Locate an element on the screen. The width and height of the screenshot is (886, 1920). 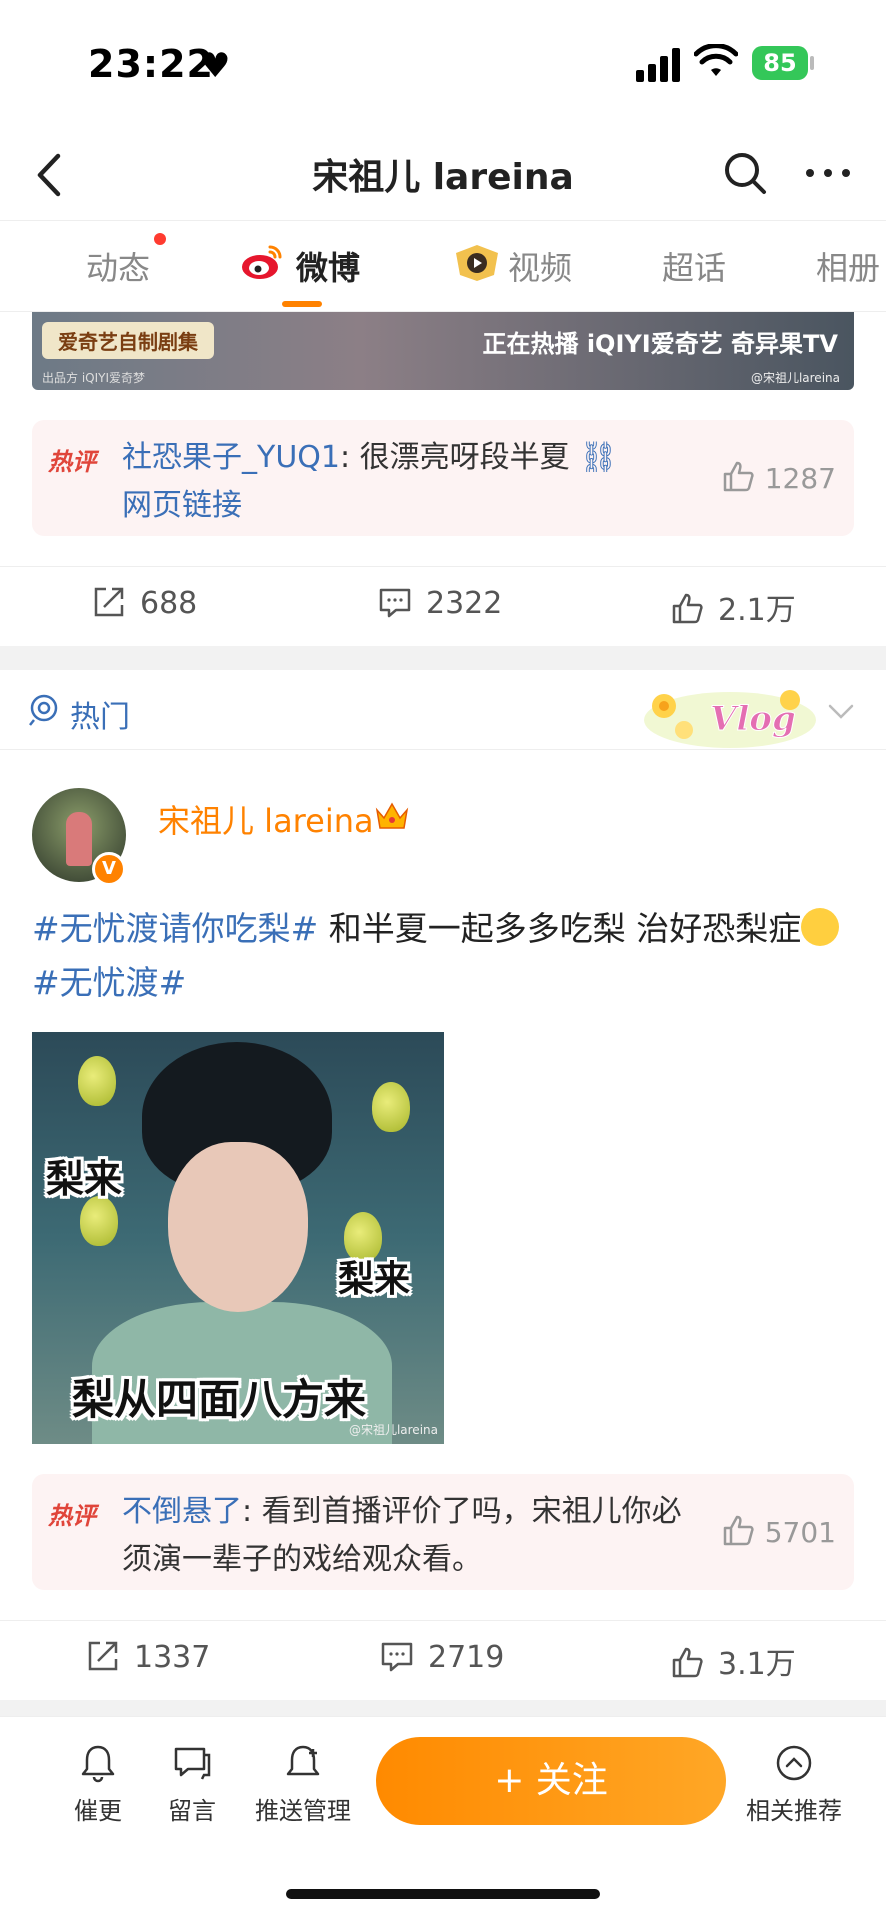
hot-comment-like: 5701 is located at coordinates (778, 1531).